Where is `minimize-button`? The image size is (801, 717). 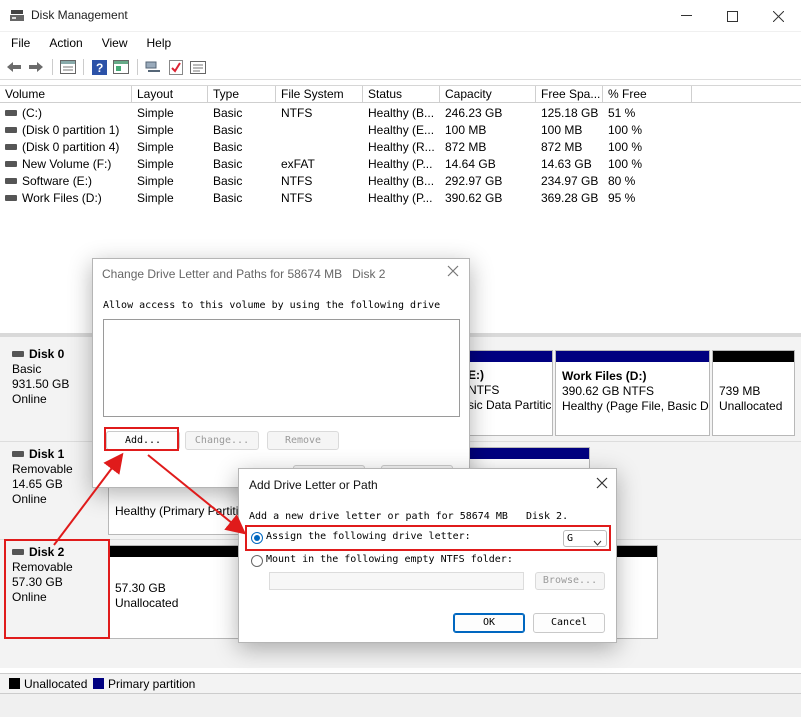
minimize-button is located at coordinates (686, 16).